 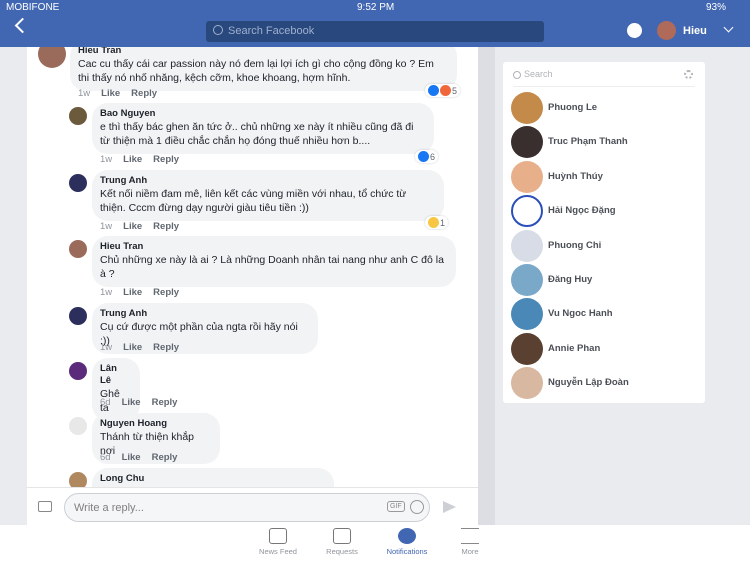 What do you see at coordinates (604, 314) in the screenshot?
I see `contact-item: Vu Ngoc Hanh` at bounding box center [604, 314].